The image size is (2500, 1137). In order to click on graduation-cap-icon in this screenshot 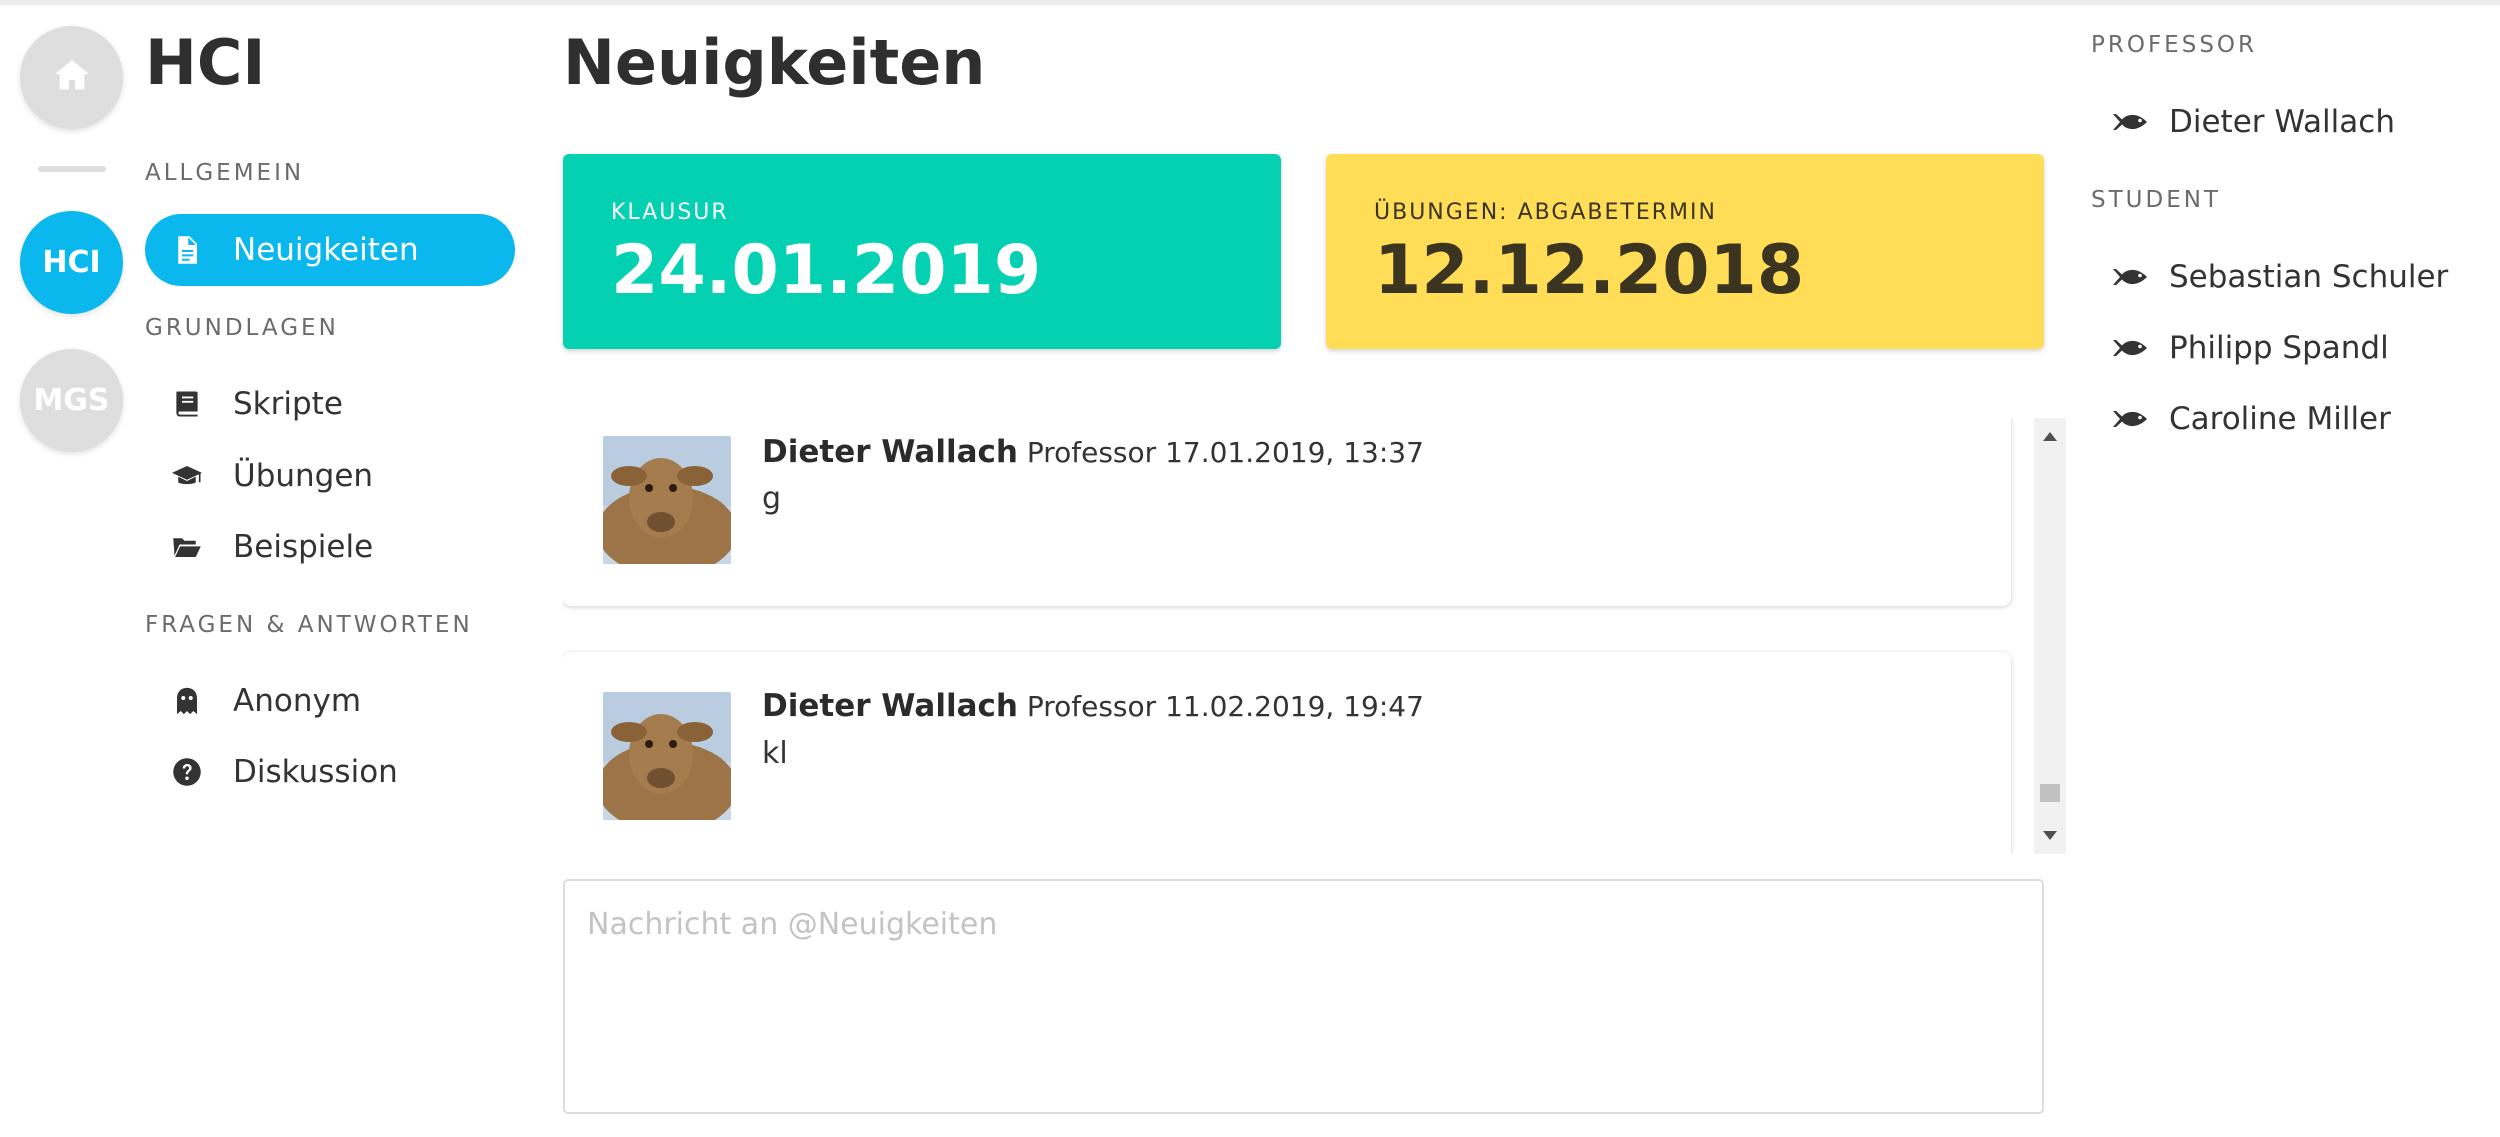, I will do `click(187, 476)`.